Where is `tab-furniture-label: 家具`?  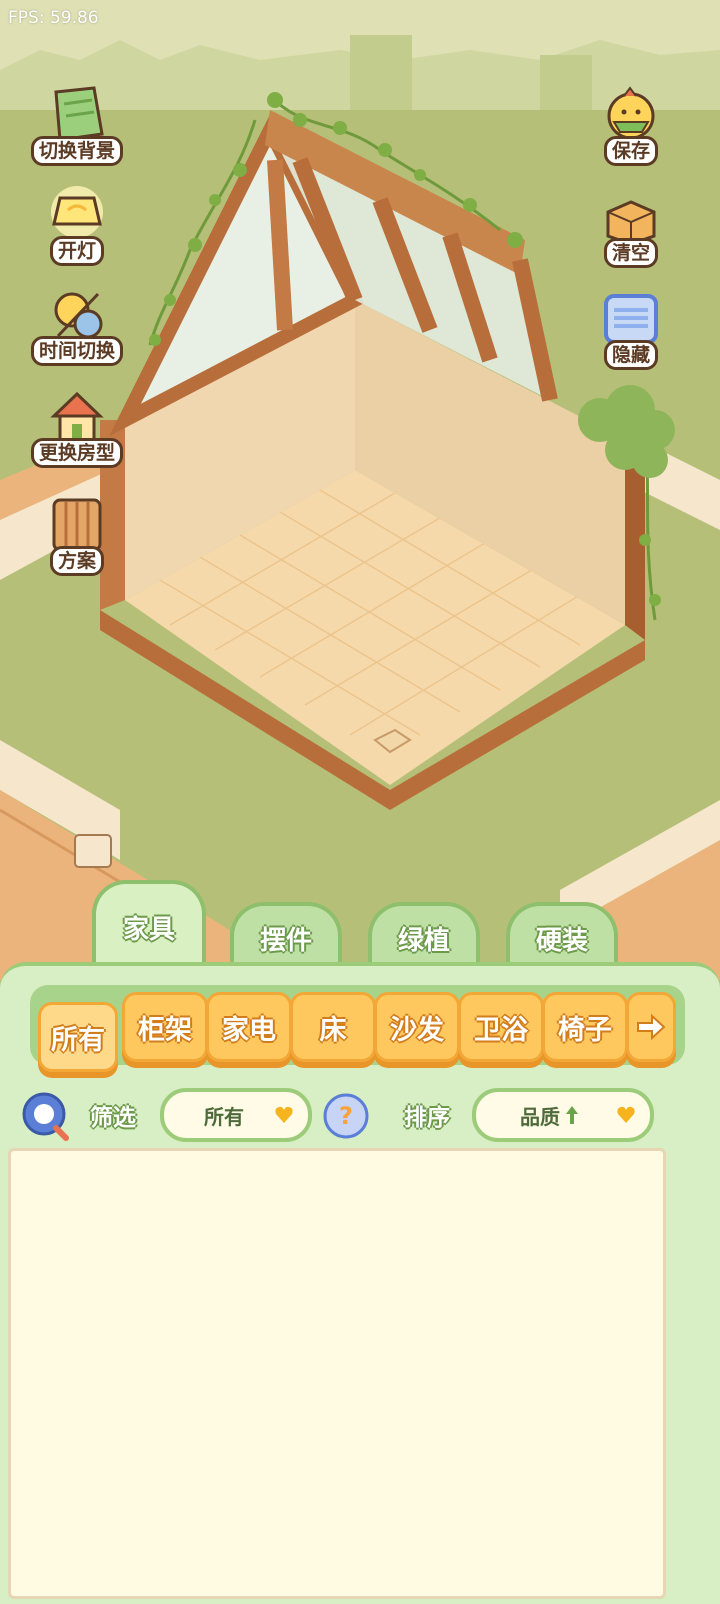
tab-furniture-label: 家具 is located at coordinates (148, 929).